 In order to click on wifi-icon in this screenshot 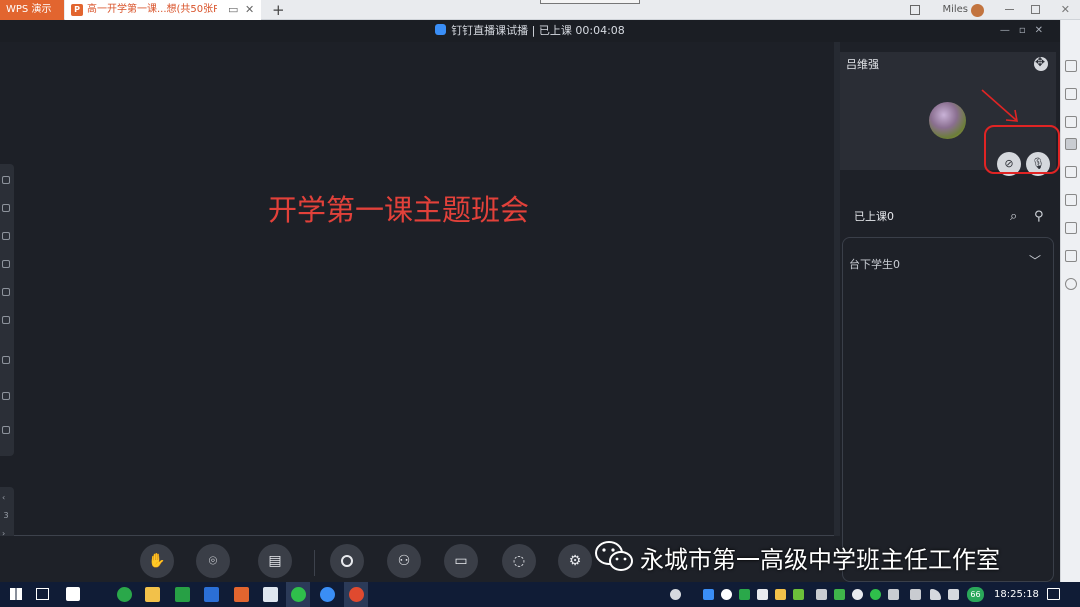, I will do `click(935, 594)`.